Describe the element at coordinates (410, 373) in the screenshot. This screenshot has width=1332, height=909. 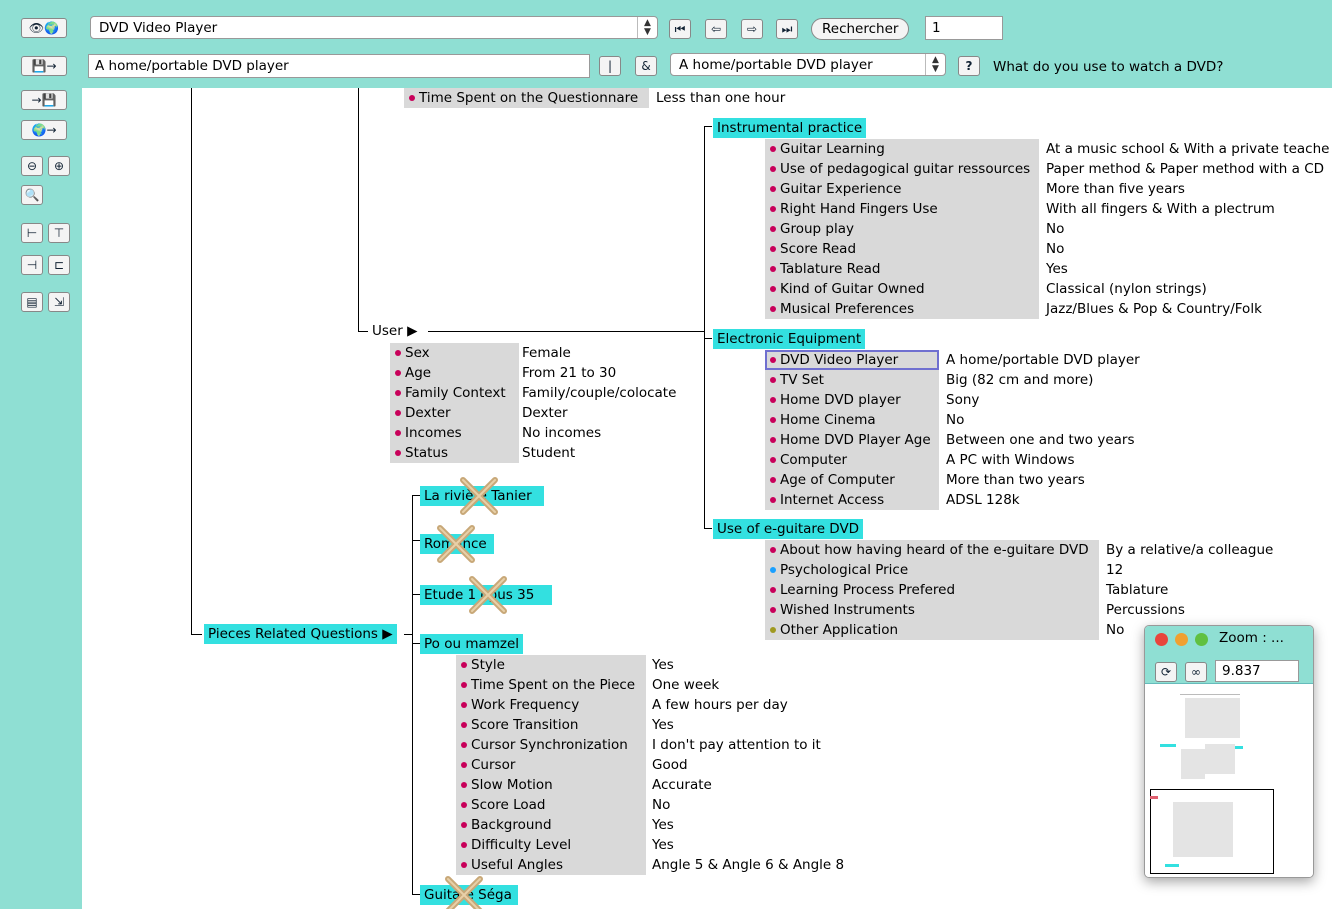
I see `property-row: Age` at that location.